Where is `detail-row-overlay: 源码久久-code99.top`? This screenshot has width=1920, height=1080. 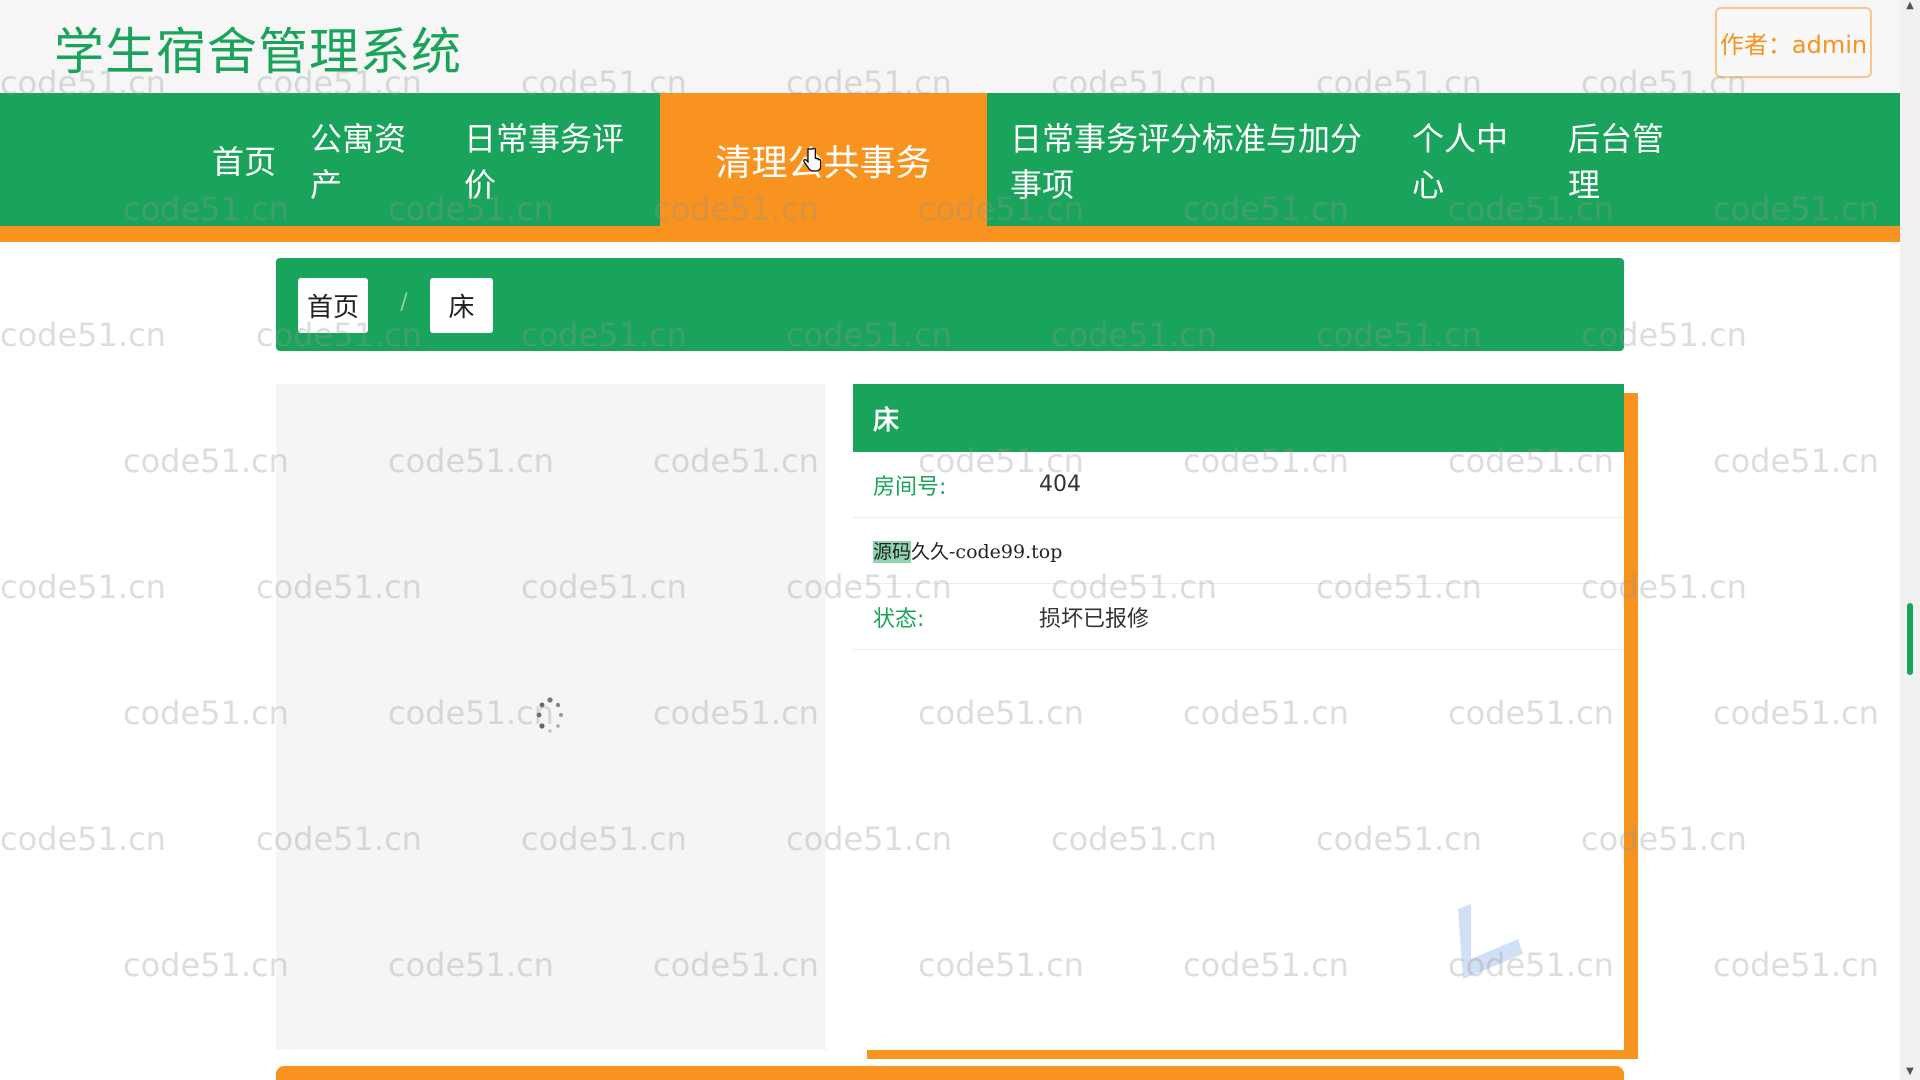 detail-row-overlay: 源码久久-code99.top is located at coordinates (1238, 551).